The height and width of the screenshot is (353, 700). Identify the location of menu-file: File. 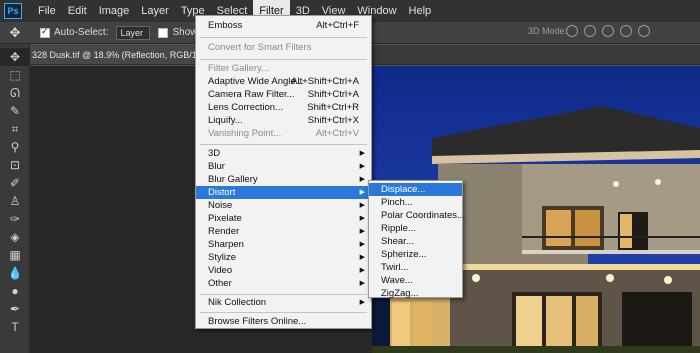
(47, 11).